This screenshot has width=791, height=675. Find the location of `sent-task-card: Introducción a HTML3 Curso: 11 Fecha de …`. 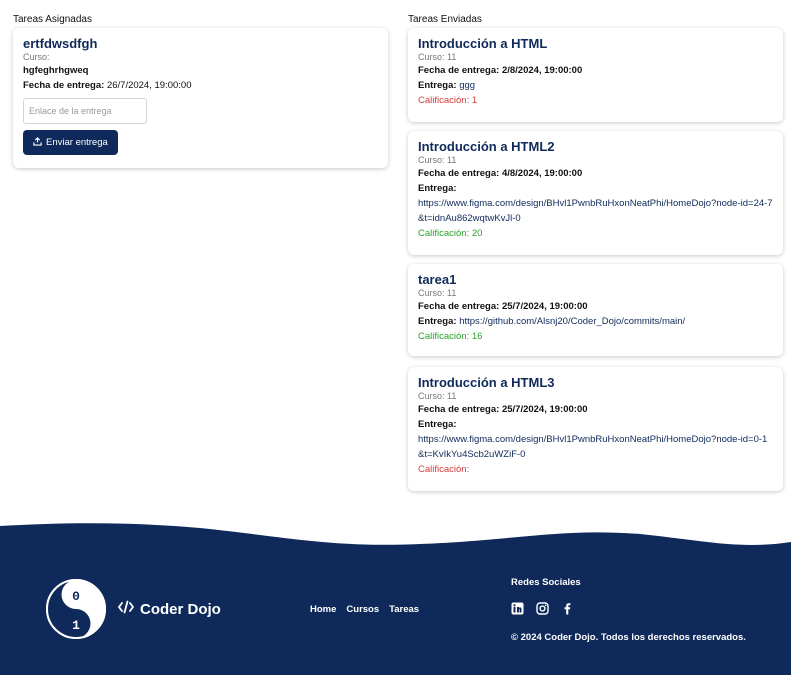

sent-task-card: Introducción a HTML3 Curso: 11 Fecha de … is located at coordinates (595, 429).